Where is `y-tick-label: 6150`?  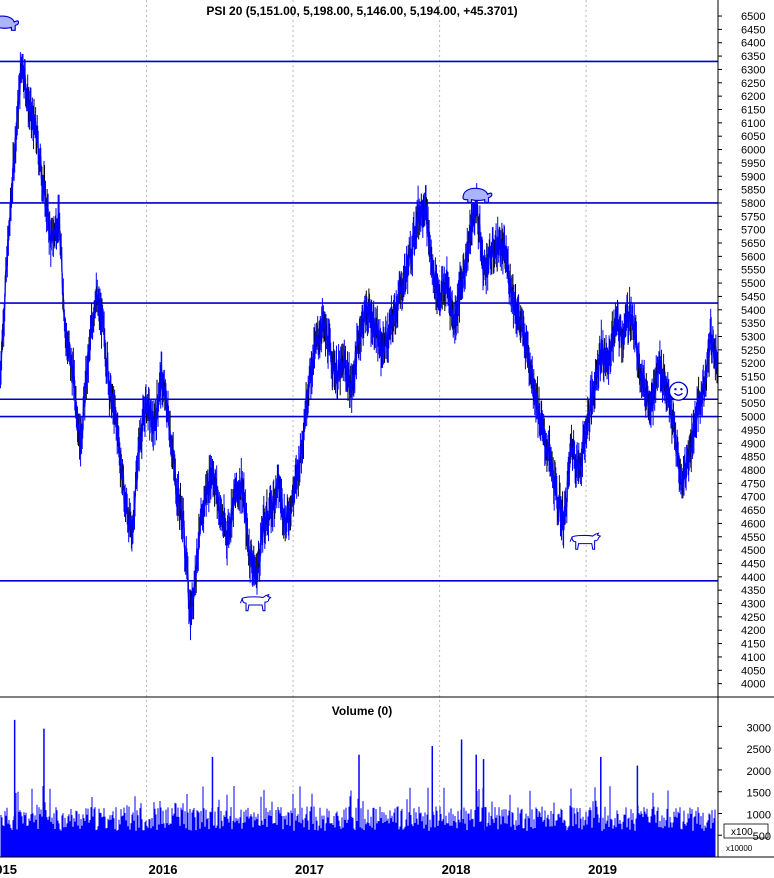
y-tick-label: 6150 is located at coordinates (753, 110).